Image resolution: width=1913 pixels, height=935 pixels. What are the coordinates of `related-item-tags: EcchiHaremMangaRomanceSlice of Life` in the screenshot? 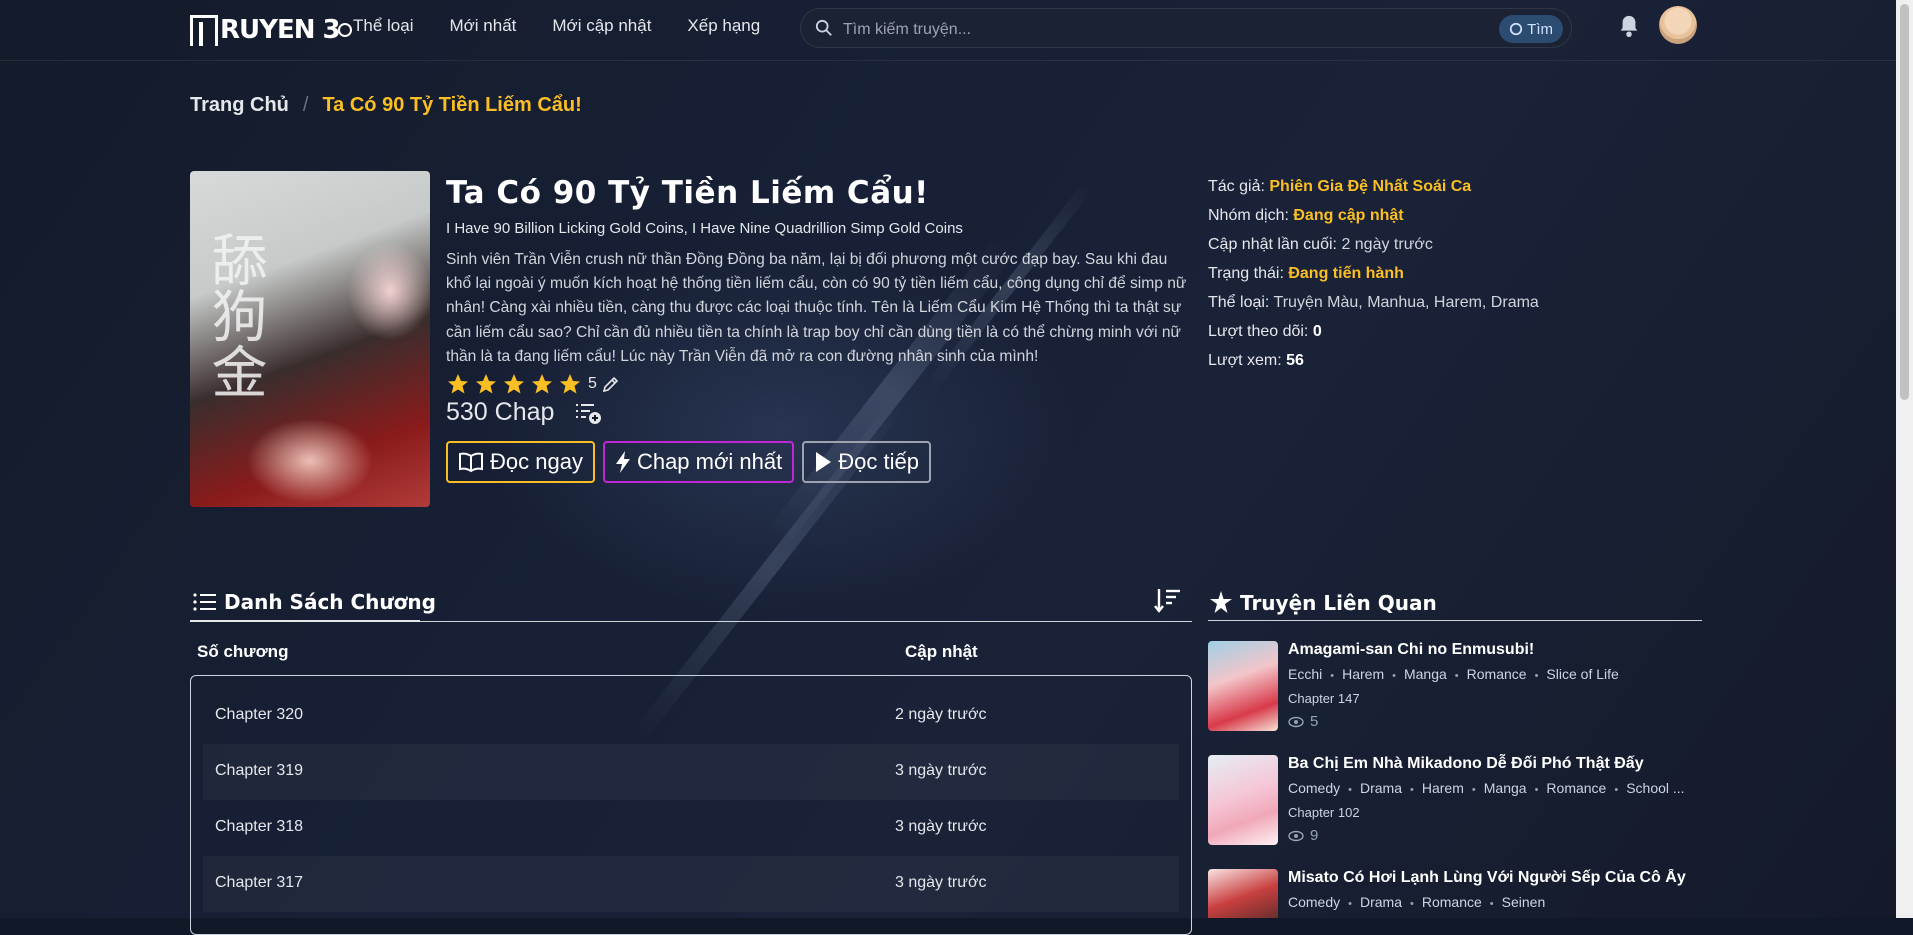 It's located at (1493, 674).